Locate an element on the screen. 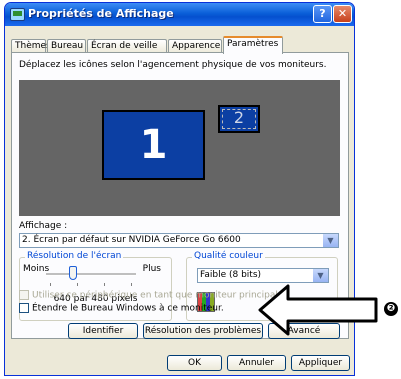 This screenshot has height=379, width=401. display-properties-icon is located at coordinates (17, 14).